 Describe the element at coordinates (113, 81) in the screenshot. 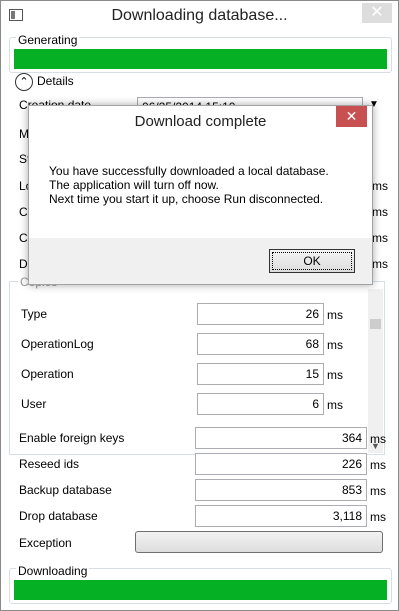

I see `details-expander: ⌃ Details` at that location.